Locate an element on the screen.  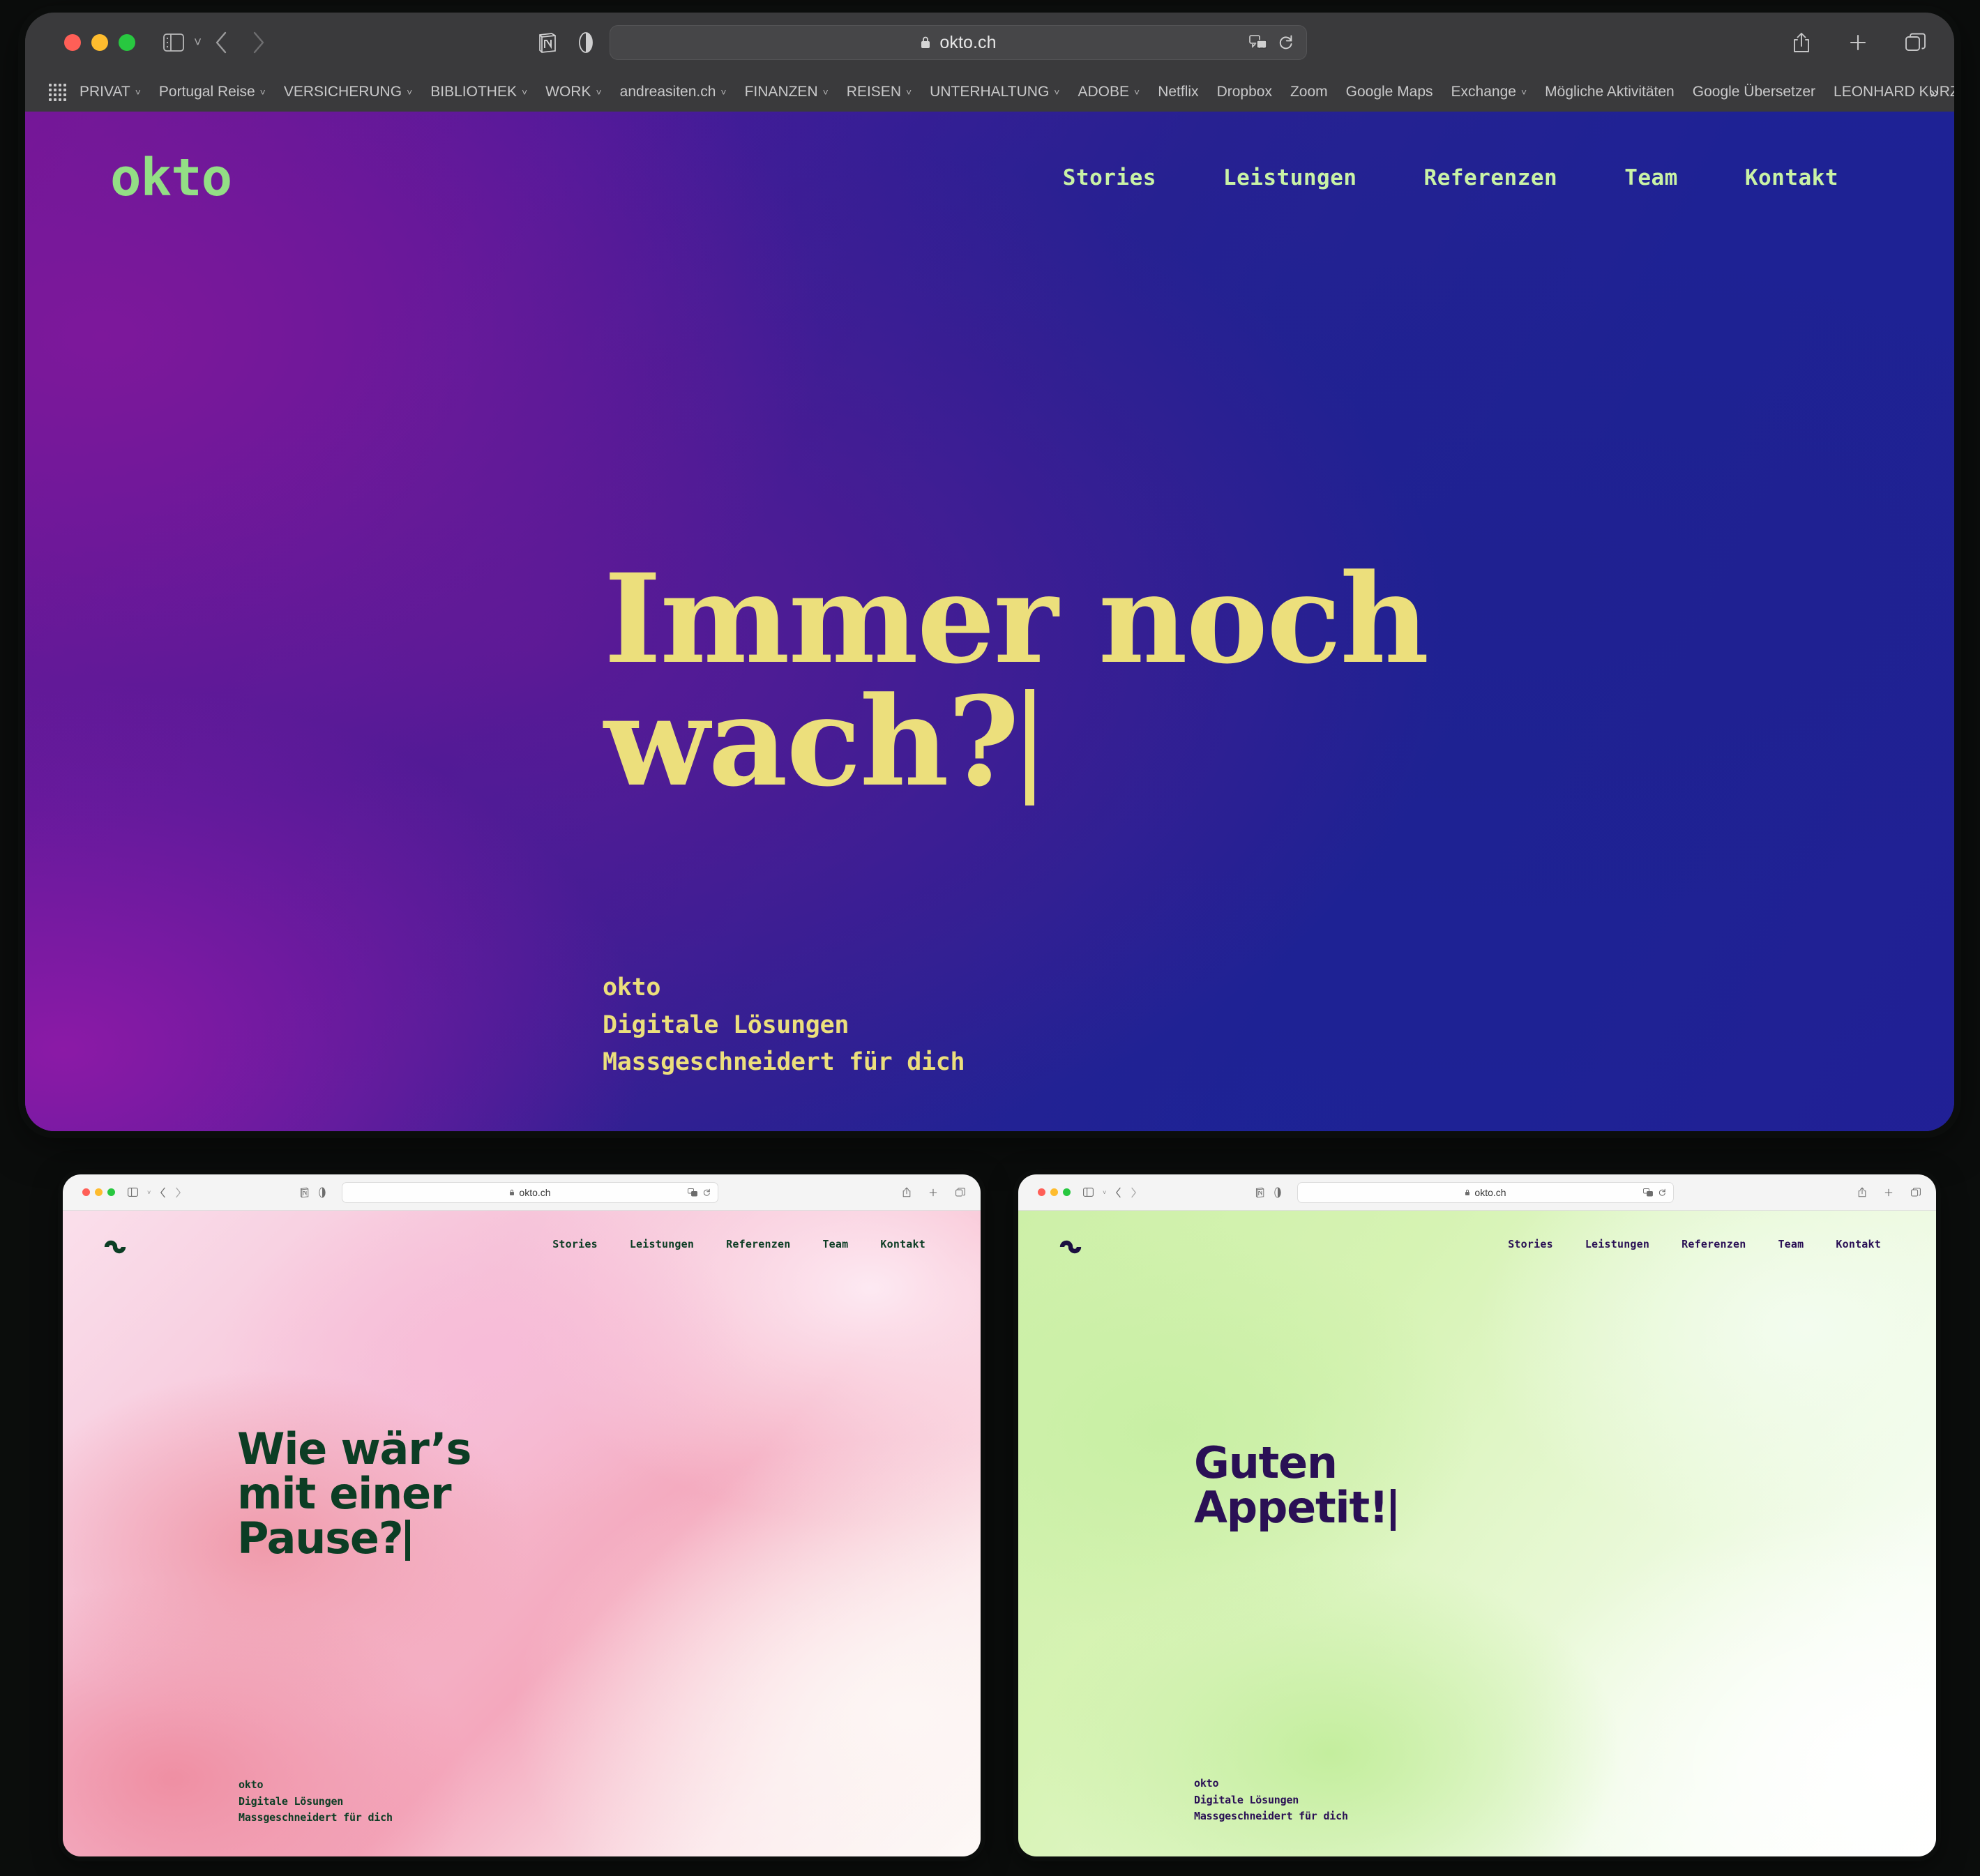
bookmark-item: Zoom is located at coordinates (1309, 92).